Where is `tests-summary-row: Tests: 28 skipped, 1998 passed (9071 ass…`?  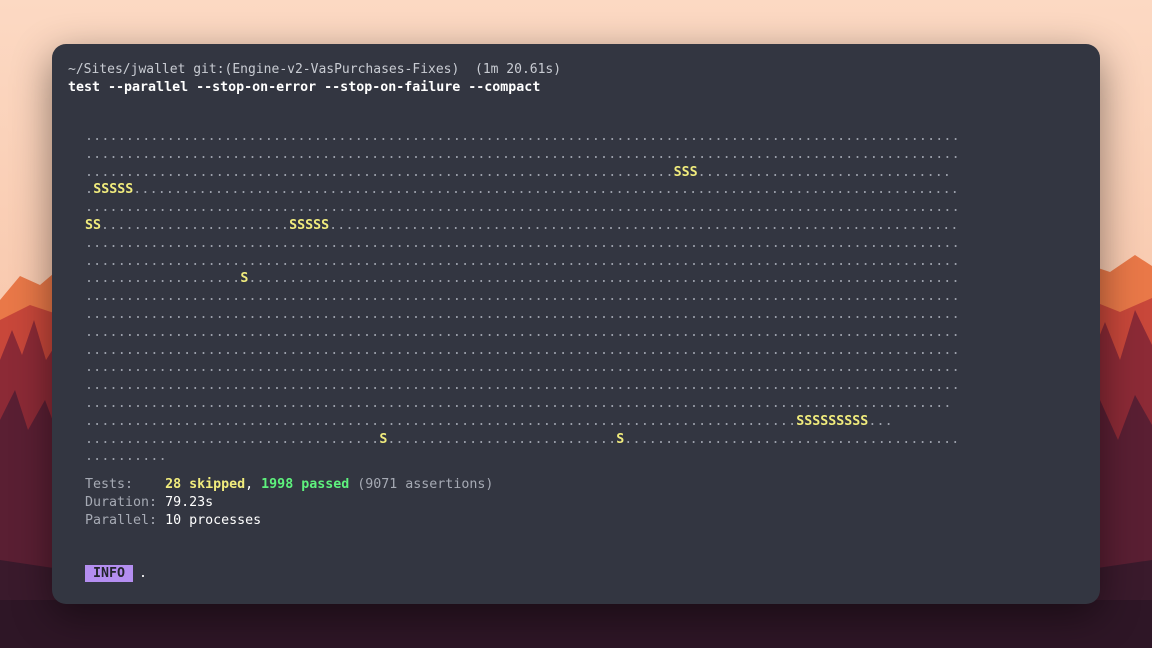 tests-summary-row: Tests: 28 skipped, 1998 passed (9071 ass… is located at coordinates (289, 485).